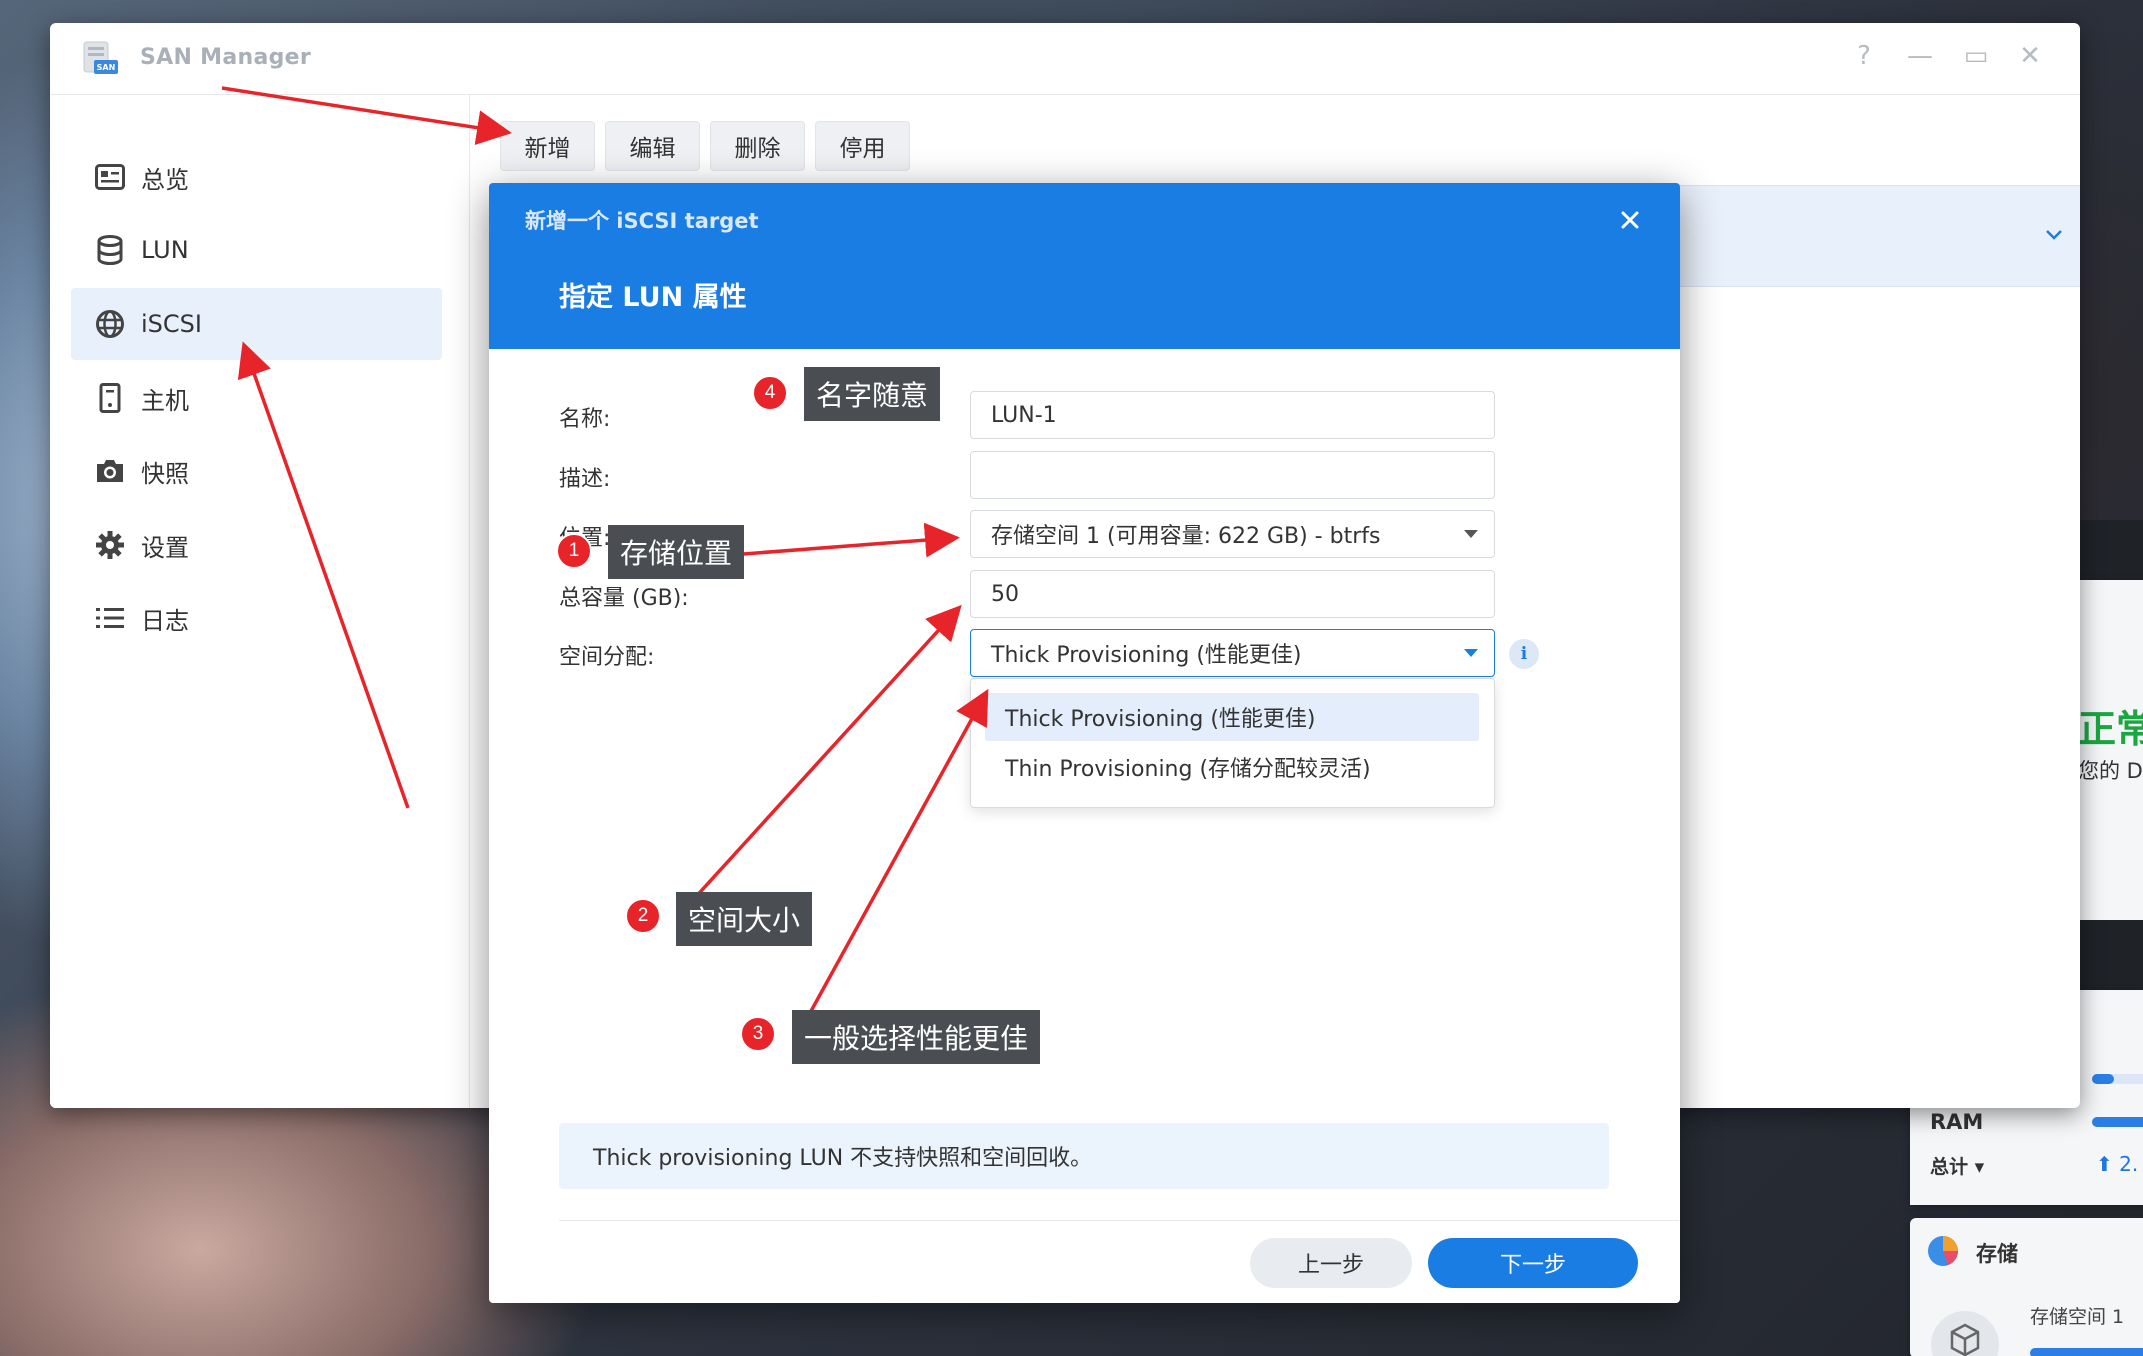 The image size is (2143, 1356). Describe the element at coordinates (1146, 655) in the screenshot. I see `allocation-select-value: Thick Provisioning (性能更佳)` at that location.